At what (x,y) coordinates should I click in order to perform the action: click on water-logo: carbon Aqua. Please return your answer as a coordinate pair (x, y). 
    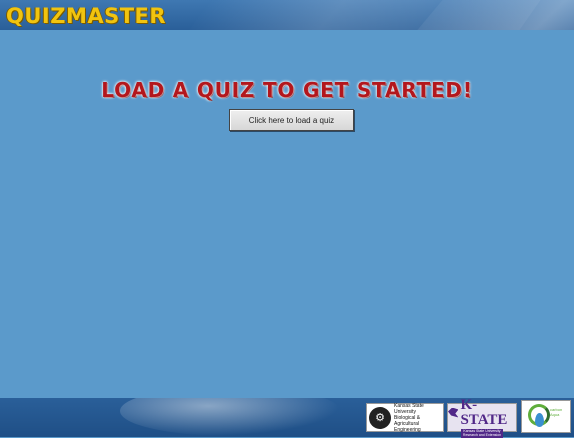
    Looking at the image, I should click on (546, 416).